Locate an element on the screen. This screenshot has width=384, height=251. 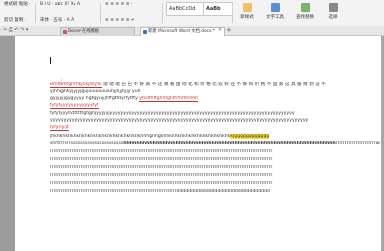
quick-access-toolbar: ⇦ ⎙ ↶ ↷ ▾ is located at coordinates (15, 30).